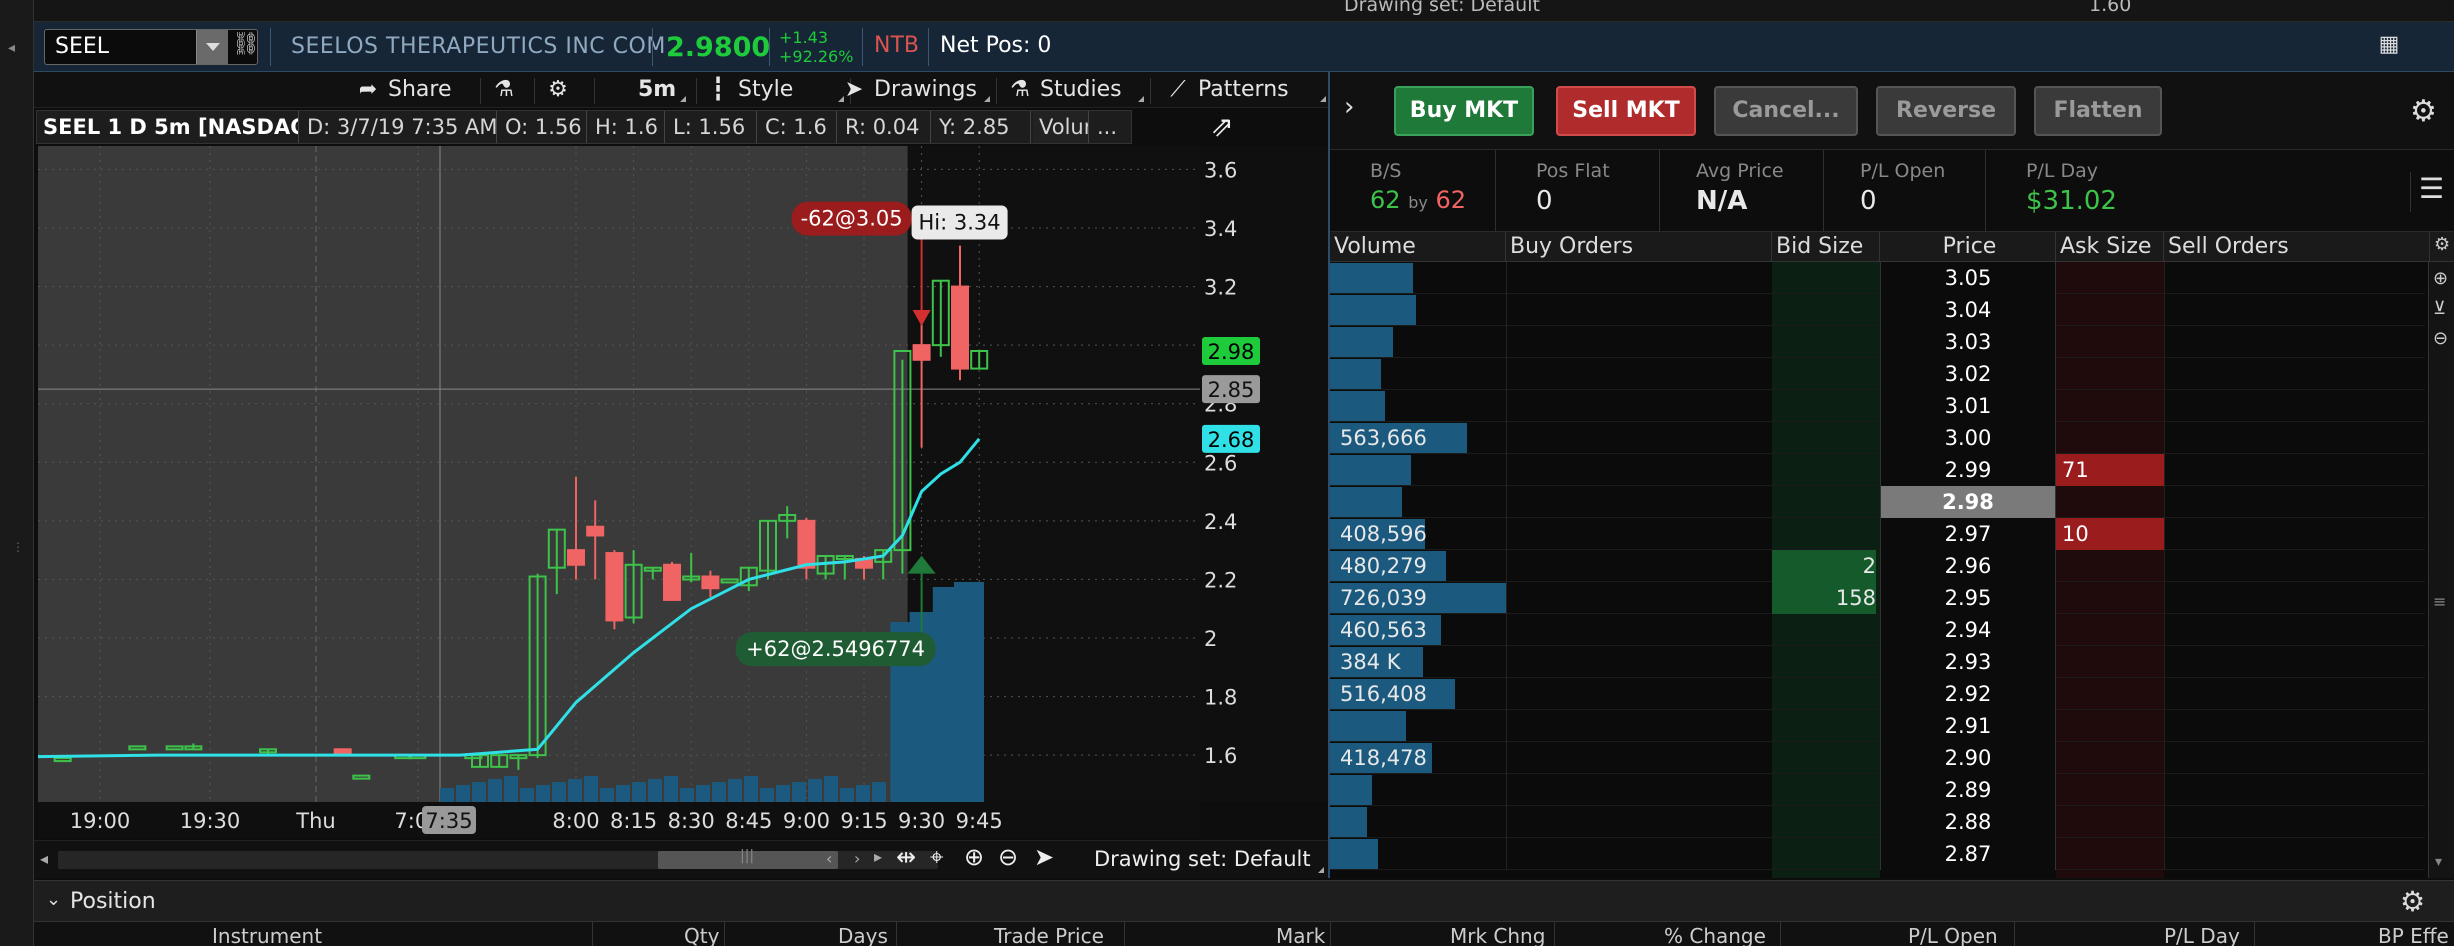  What do you see at coordinates (2423, 111) in the screenshot?
I see `gear-icon: ⚙` at bounding box center [2423, 111].